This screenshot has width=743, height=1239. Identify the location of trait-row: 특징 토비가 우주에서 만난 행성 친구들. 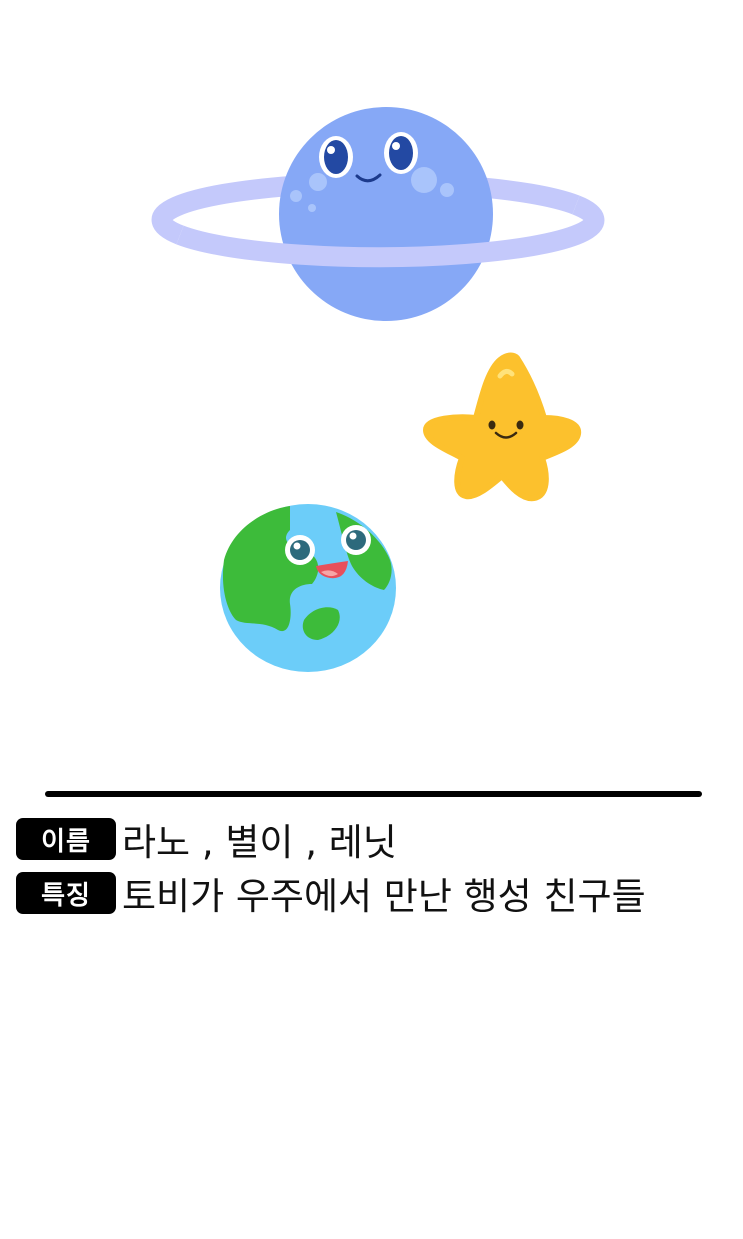
(331, 894).